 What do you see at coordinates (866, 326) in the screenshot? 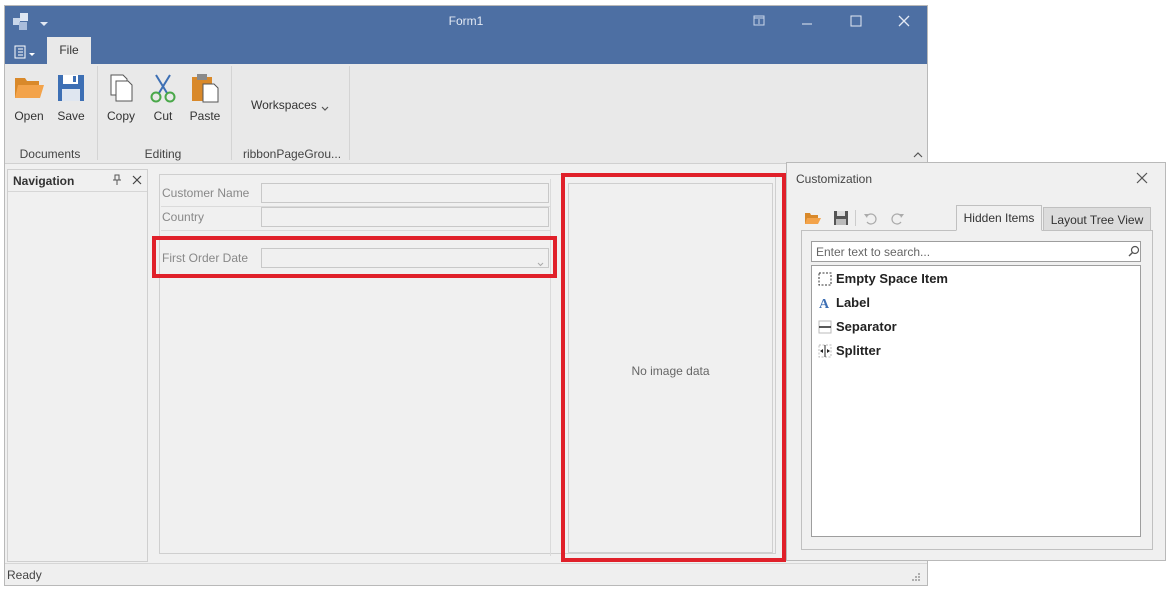
I see `list-item-label: Separator` at bounding box center [866, 326].